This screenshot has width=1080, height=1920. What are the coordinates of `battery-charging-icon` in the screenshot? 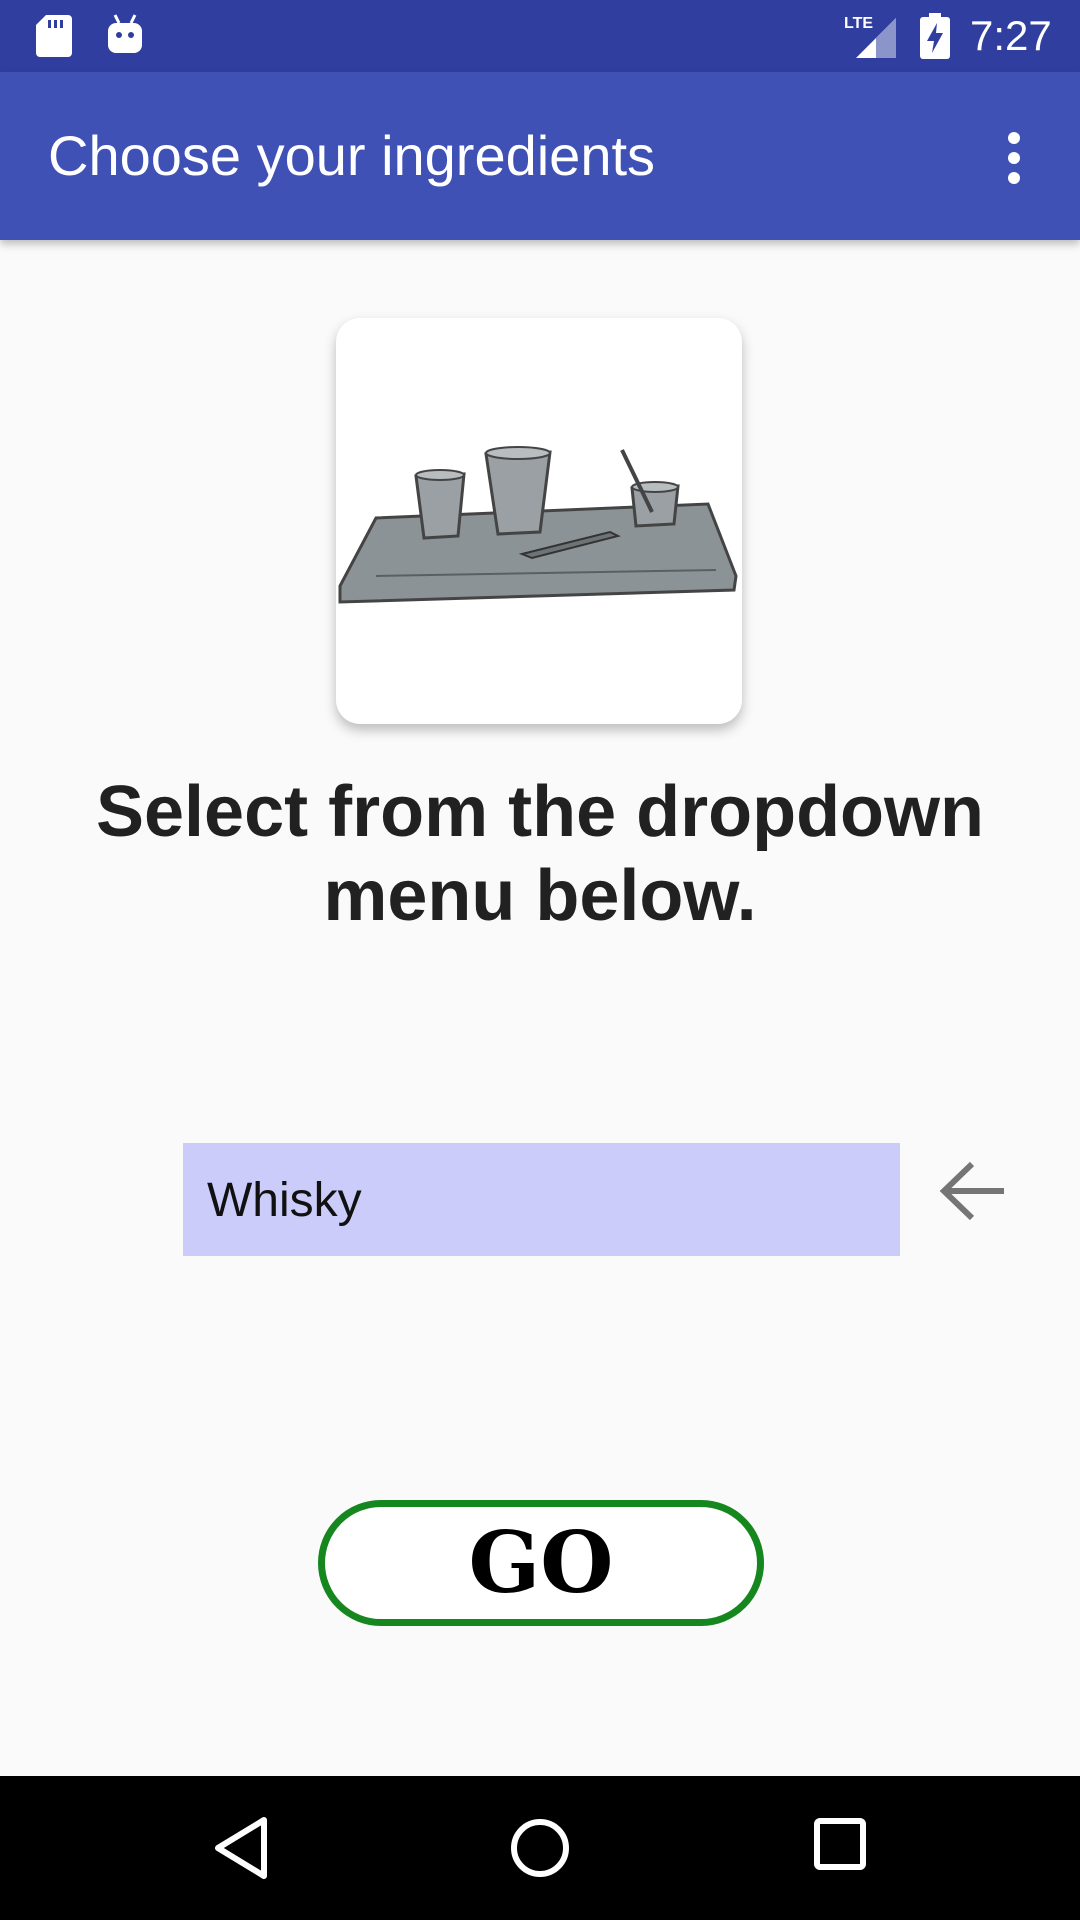 It's located at (935, 36).